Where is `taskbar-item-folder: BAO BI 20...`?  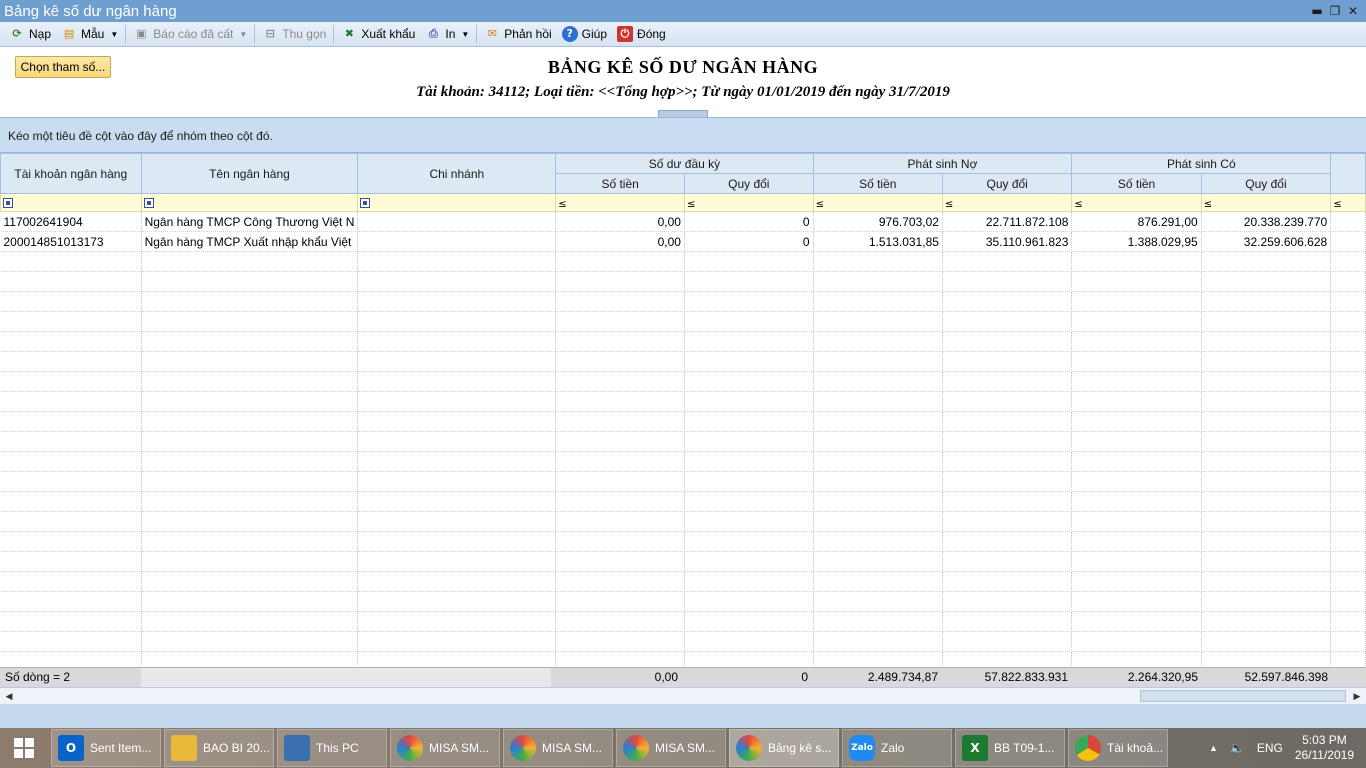 taskbar-item-folder: BAO BI 20... is located at coordinates (219, 748).